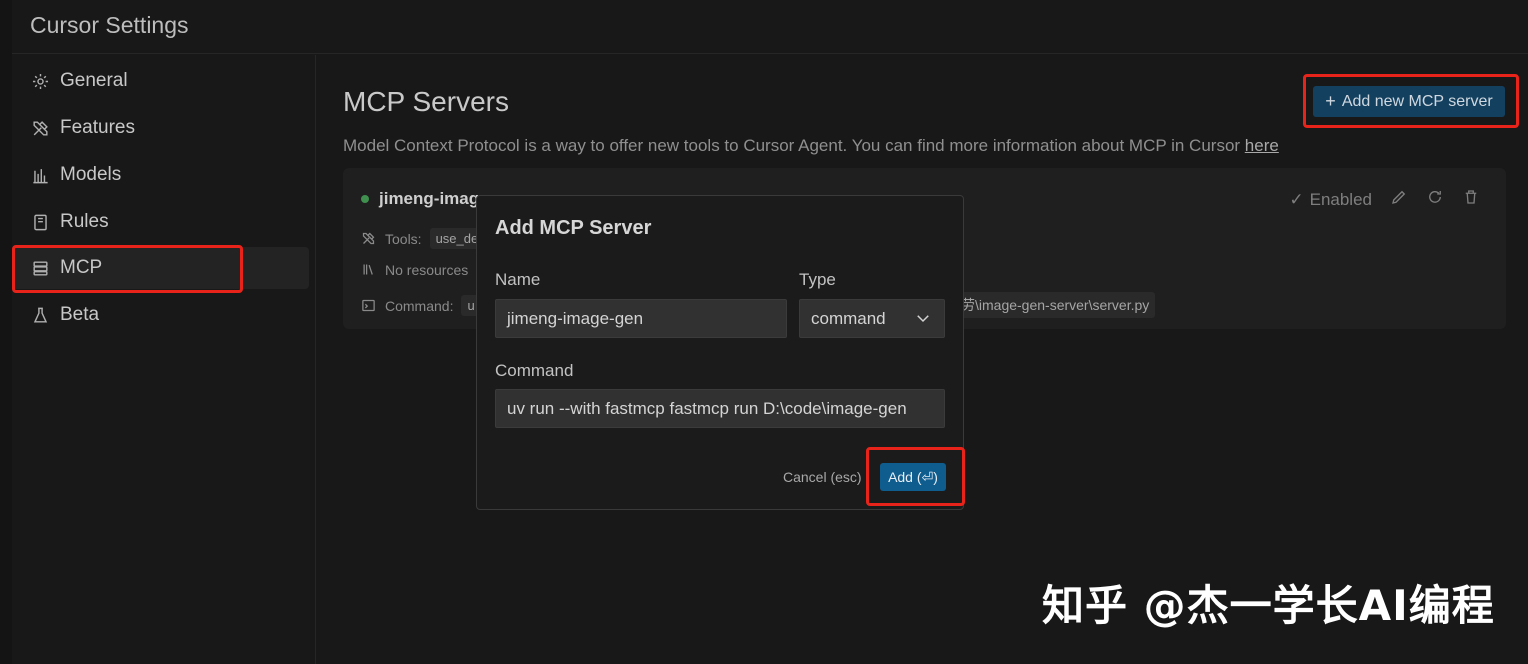 This screenshot has width=1528, height=664. I want to click on type-select-value: command, so click(848, 318).